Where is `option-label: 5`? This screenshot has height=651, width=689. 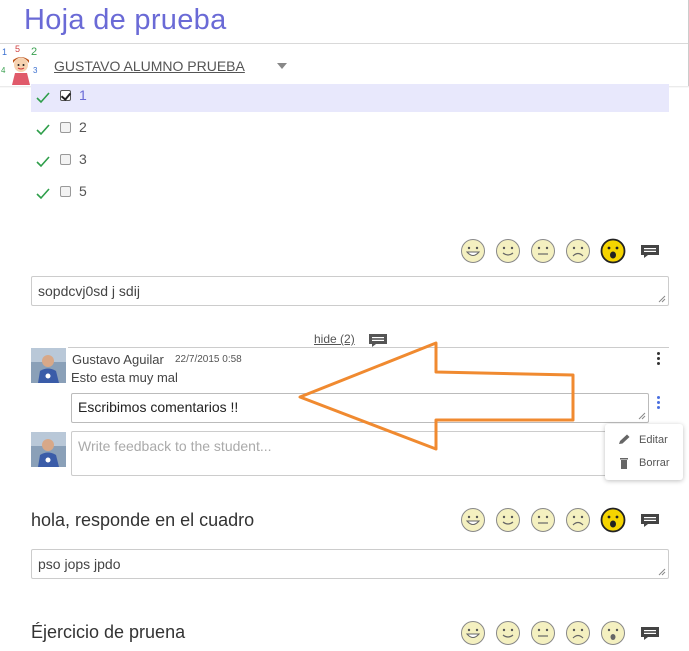 option-label: 5 is located at coordinates (83, 191).